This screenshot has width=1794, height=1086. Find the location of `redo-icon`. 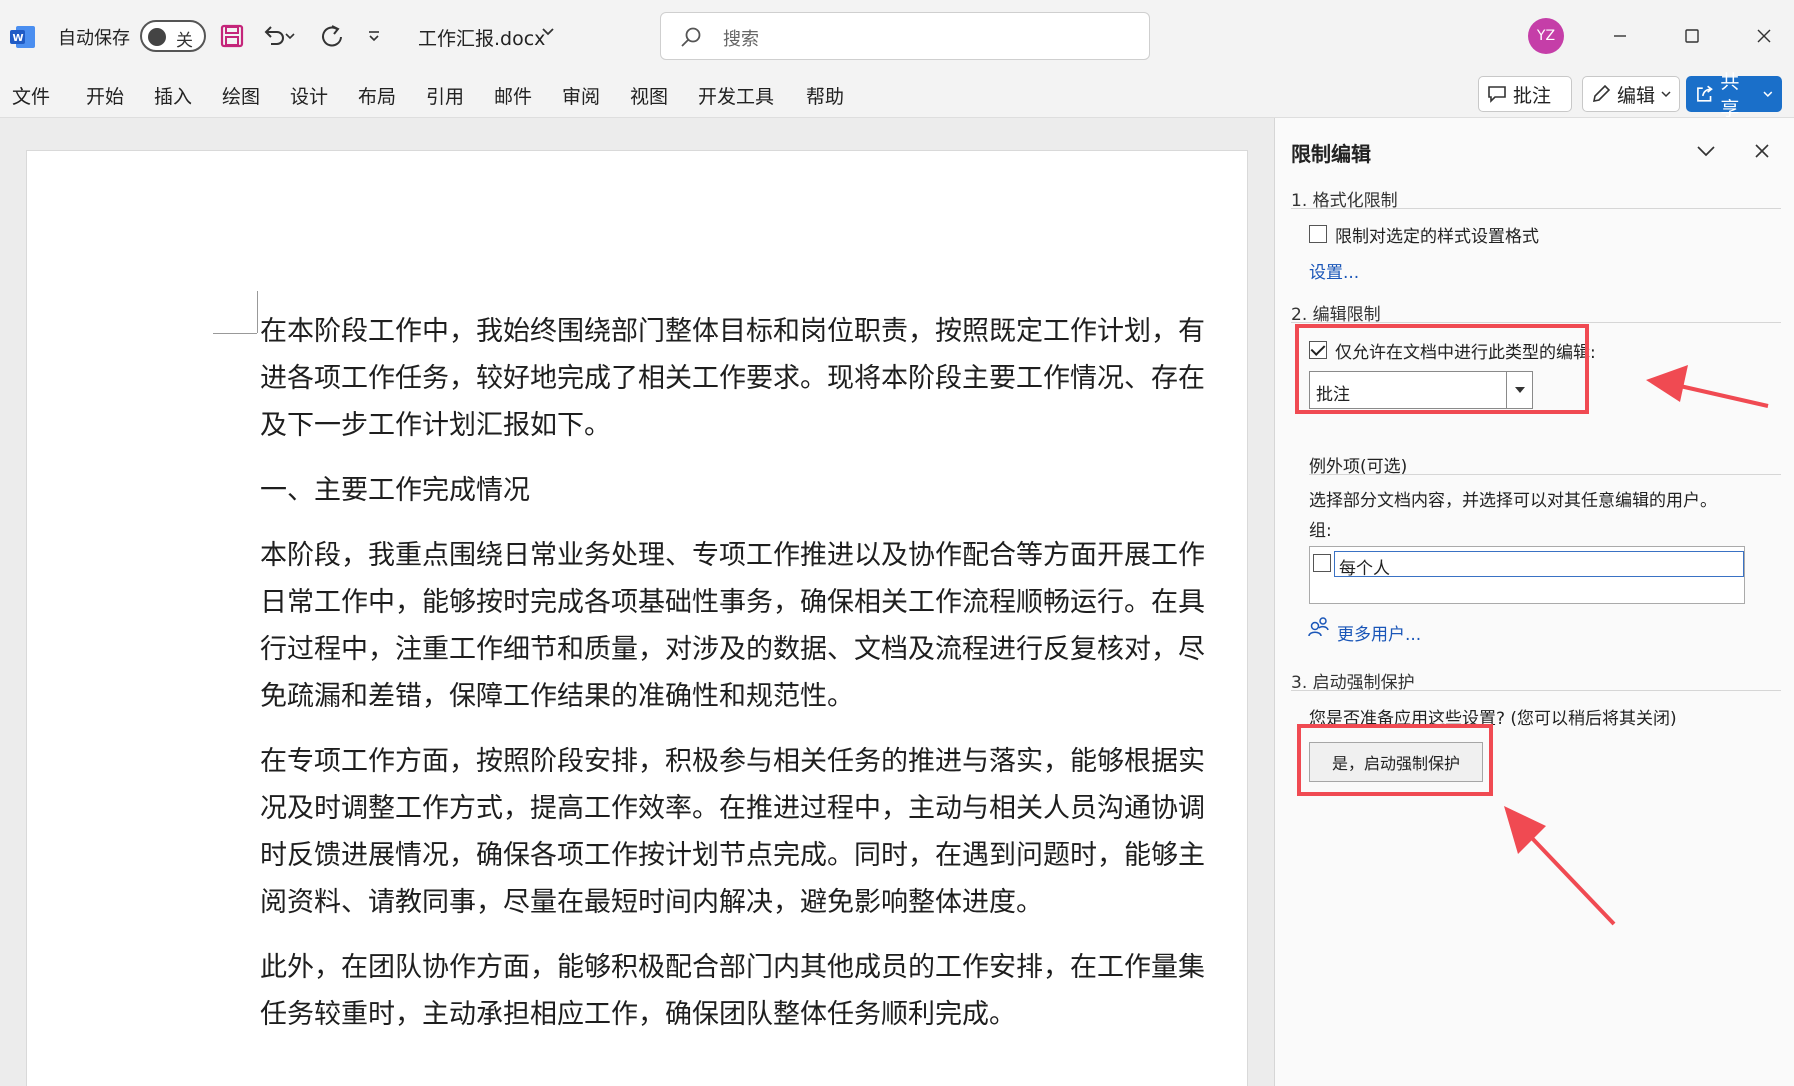

redo-icon is located at coordinates (332, 36).